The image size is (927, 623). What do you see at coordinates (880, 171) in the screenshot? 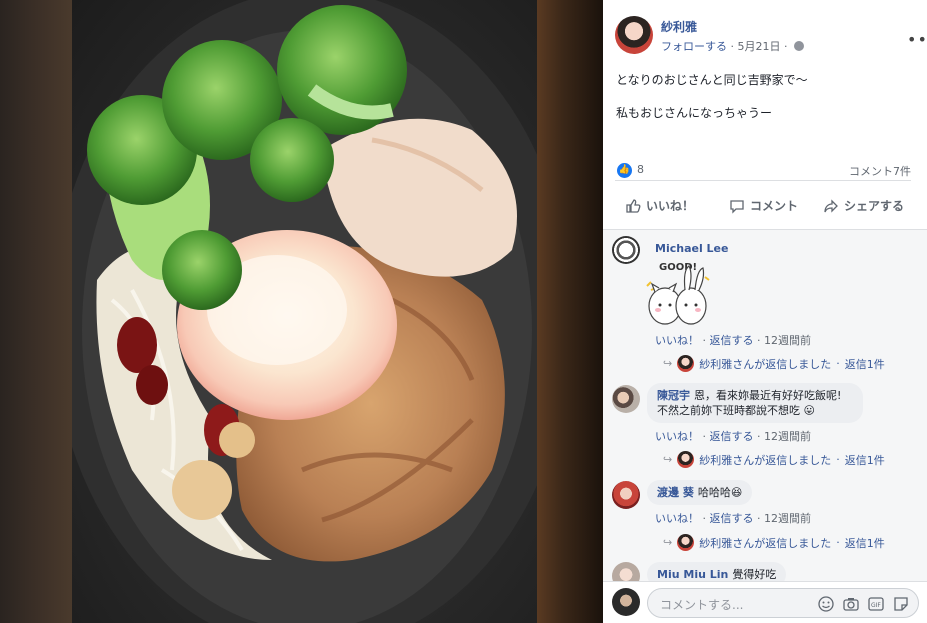
I see `comment-count: コメント7件` at bounding box center [880, 171].